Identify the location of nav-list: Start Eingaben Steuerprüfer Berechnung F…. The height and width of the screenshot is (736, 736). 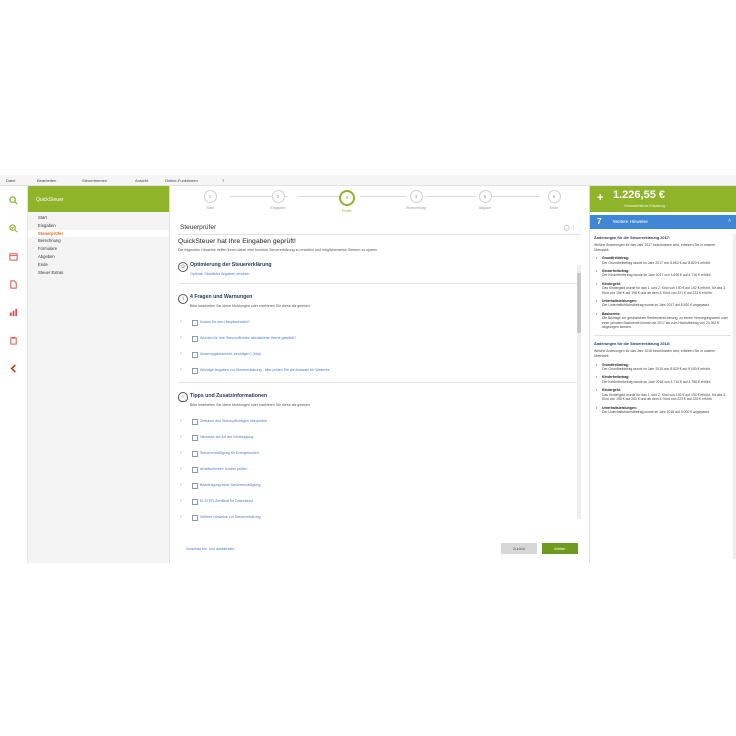
(98, 245).